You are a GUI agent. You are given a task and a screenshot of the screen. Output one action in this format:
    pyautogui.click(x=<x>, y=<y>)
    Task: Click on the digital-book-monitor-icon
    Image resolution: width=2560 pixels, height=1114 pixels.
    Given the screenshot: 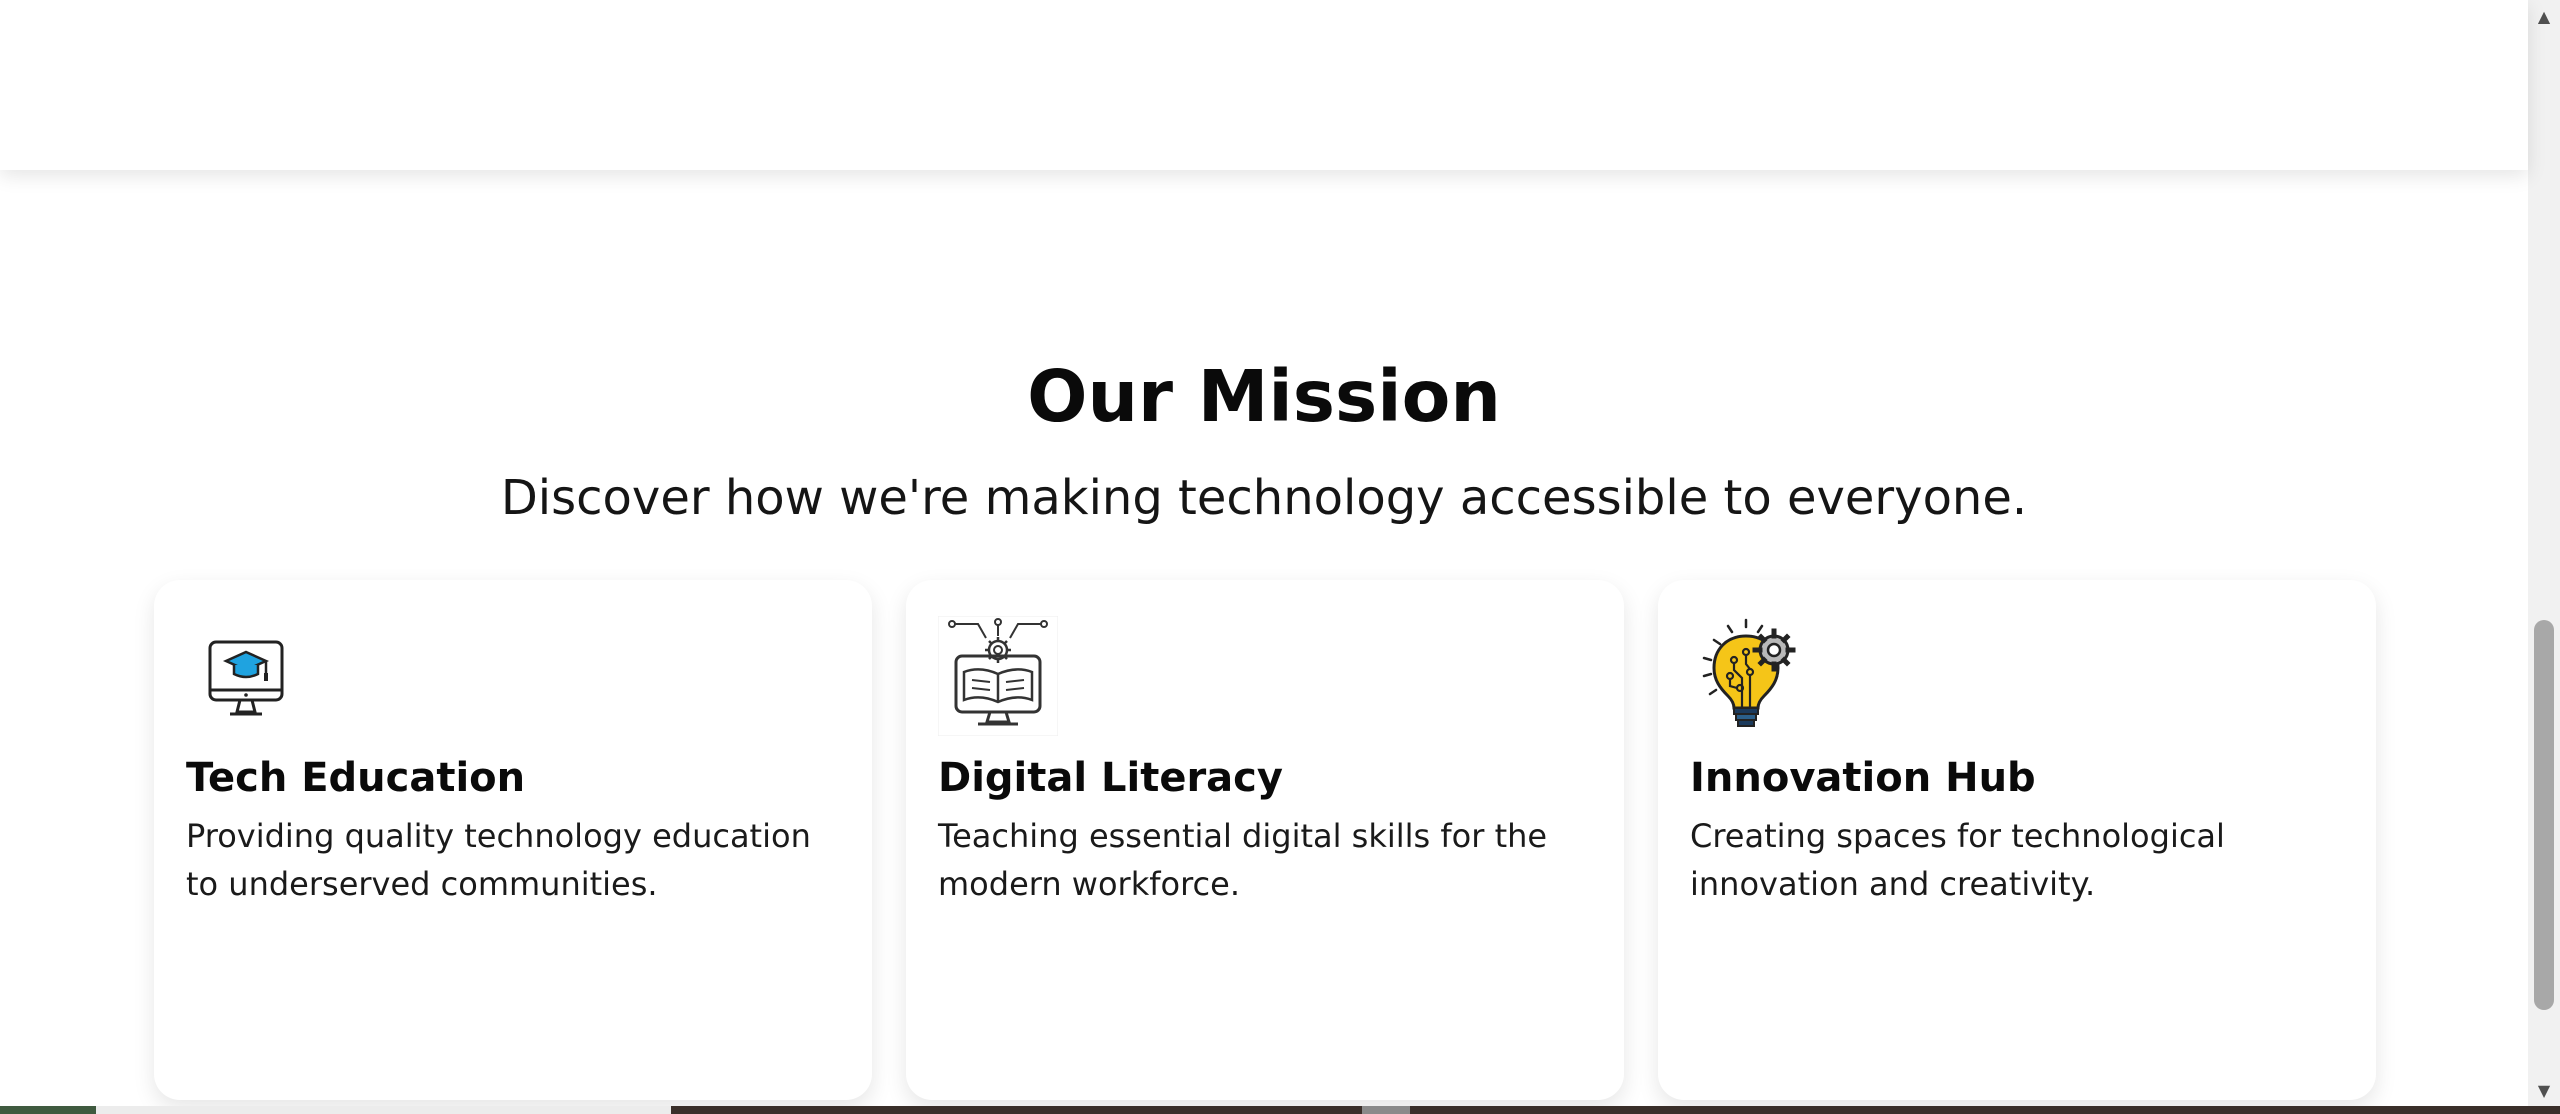 What is the action you would take?
    pyautogui.click(x=998, y=676)
    